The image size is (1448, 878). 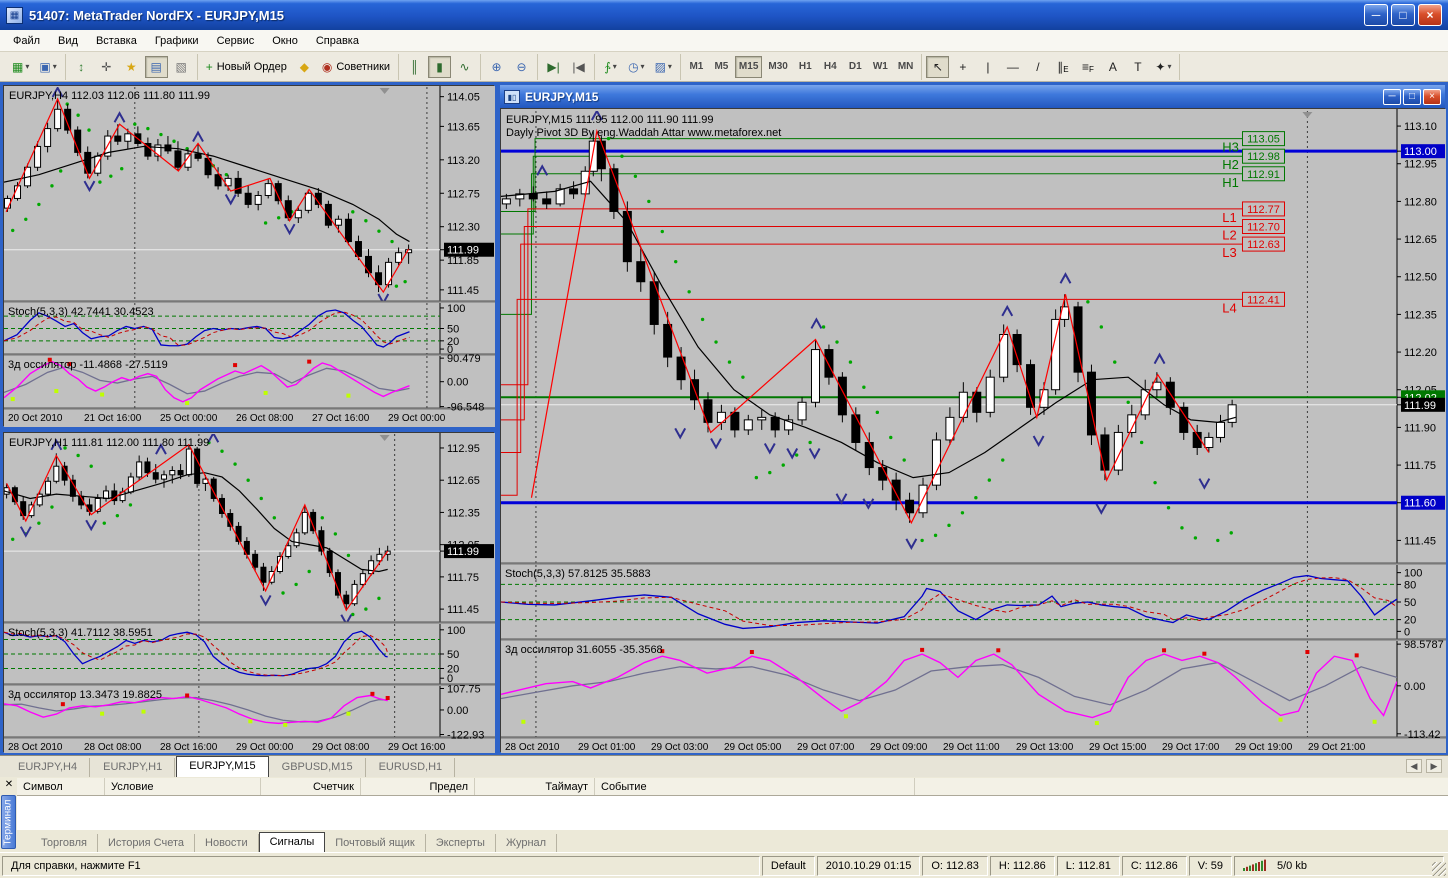 What do you see at coordinates (133, 767) in the screenshot?
I see `chart-tab-eurjpy-h1: EURJPY,H1` at bounding box center [133, 767].